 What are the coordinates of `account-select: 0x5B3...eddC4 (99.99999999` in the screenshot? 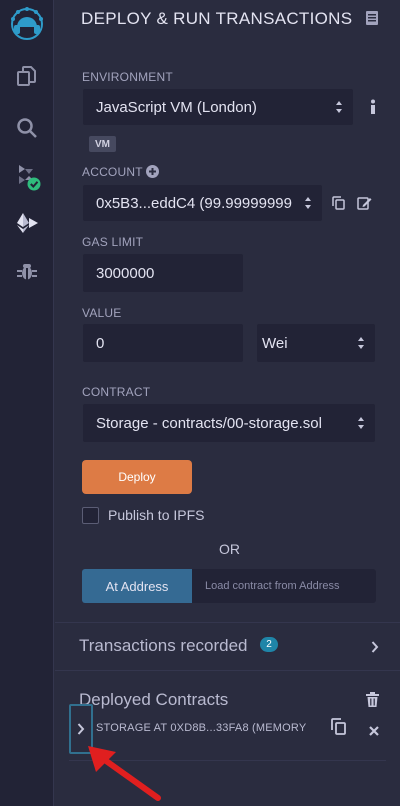 It's located at (202, 203).